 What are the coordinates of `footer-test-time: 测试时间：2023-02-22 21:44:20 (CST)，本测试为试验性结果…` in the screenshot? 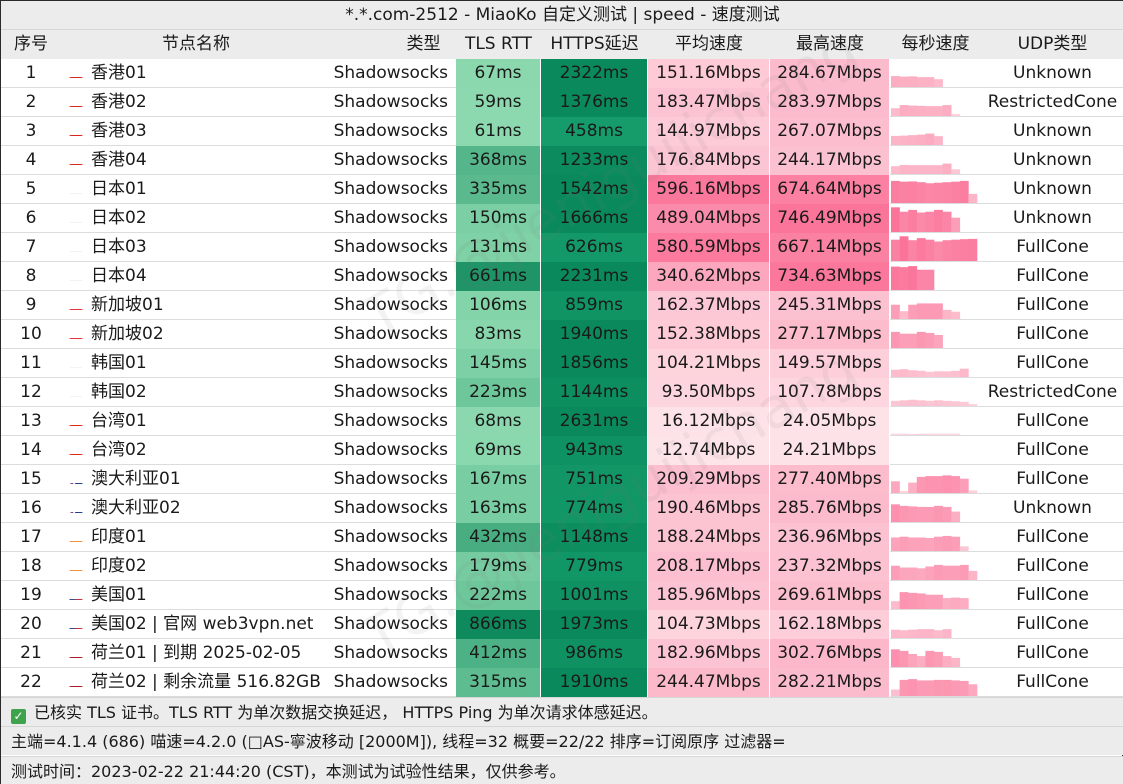 It's located at (562, 770).